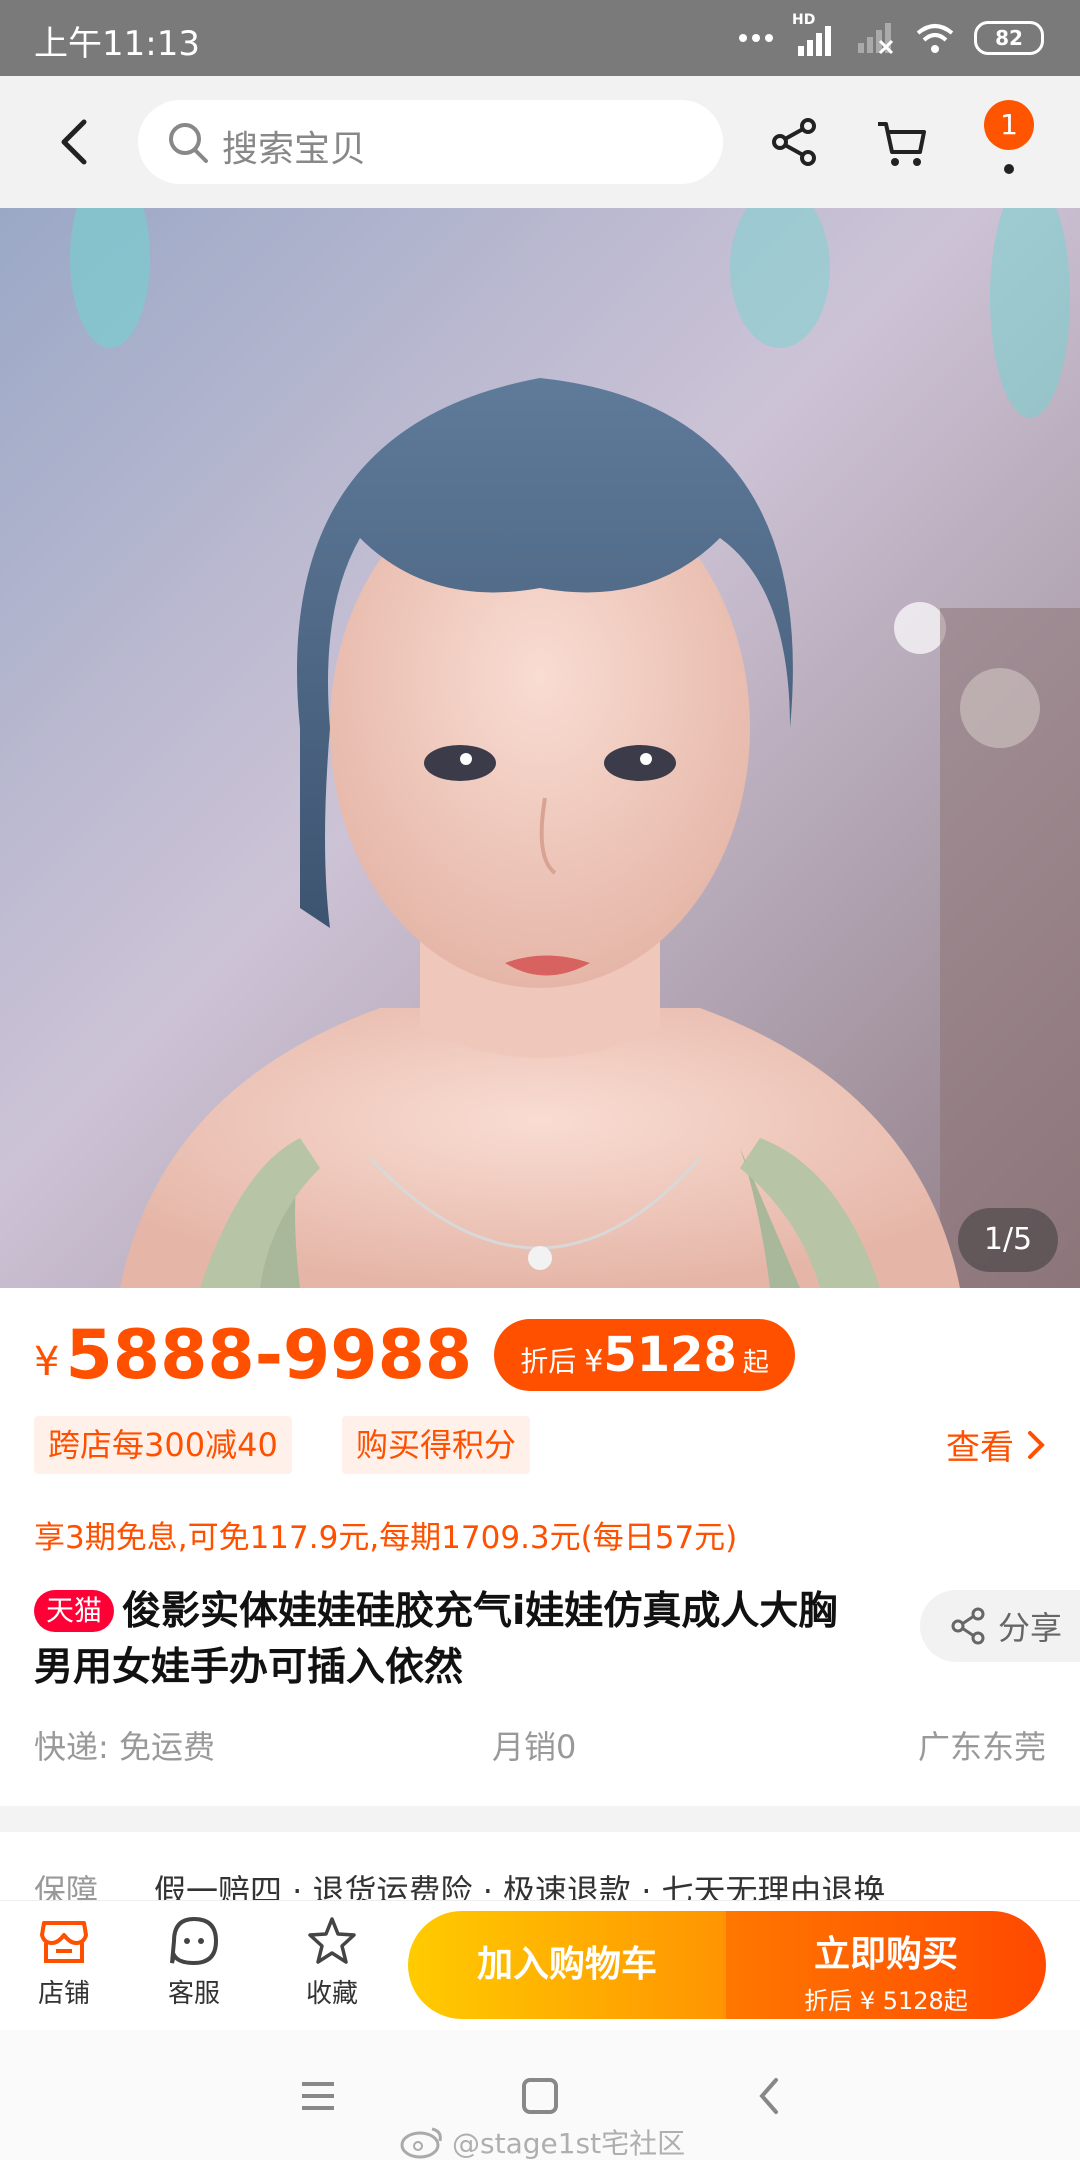 This screenshot has height=2160, width=1080. Describe the element at coordinates (670, 1355) in the screenshot. I see `discount-value: 5128` at that location.